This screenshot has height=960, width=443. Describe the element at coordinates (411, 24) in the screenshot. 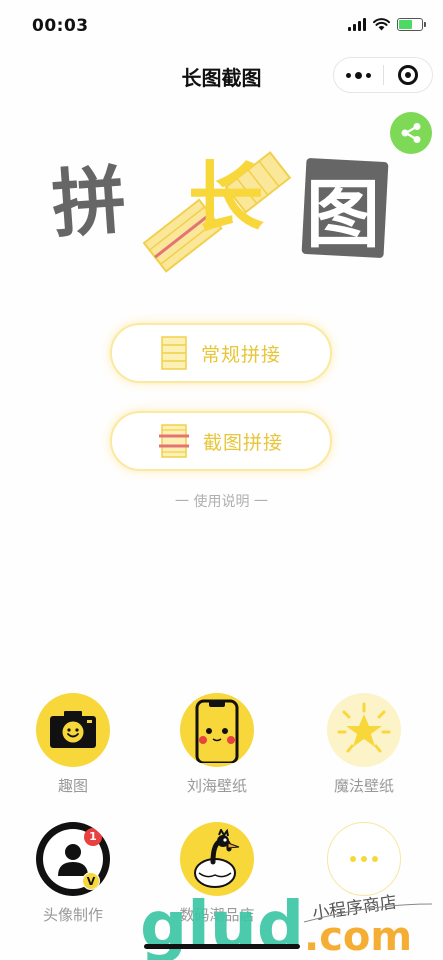

I see `battery-charging-icon` at that location.